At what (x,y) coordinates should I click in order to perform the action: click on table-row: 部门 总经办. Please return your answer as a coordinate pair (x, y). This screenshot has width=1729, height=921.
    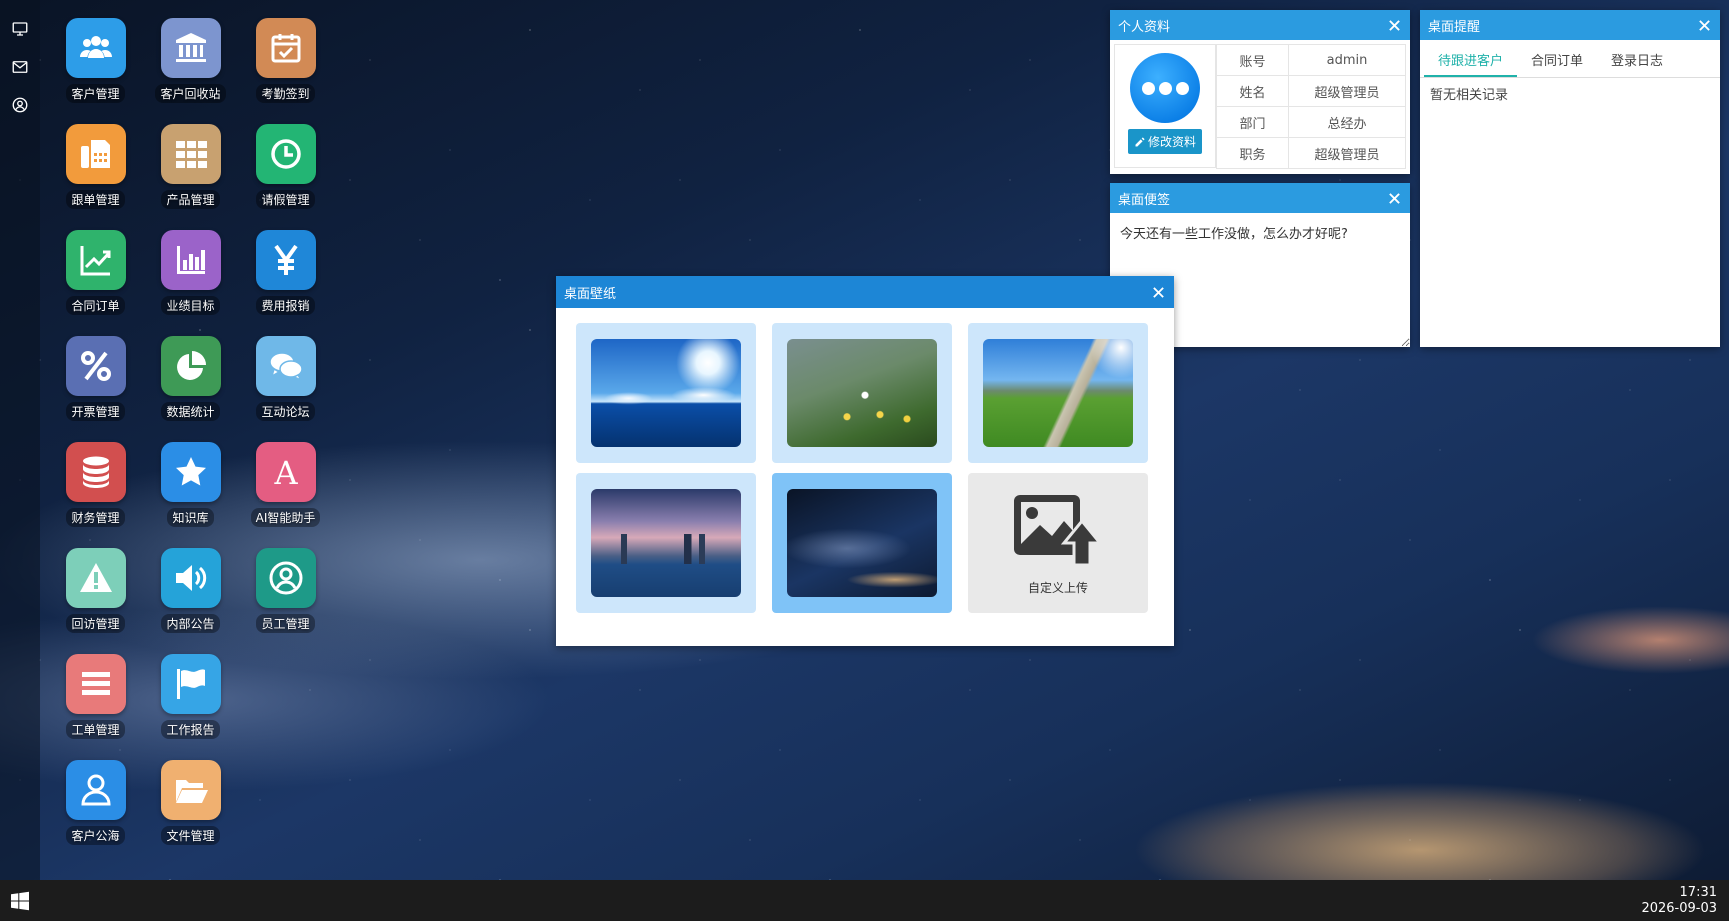
    Looking at the image, I should click on (1311, 122).